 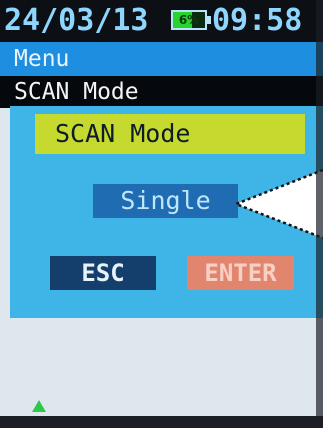 I want to click on bezel-bottom, so click(x=161, y=422).